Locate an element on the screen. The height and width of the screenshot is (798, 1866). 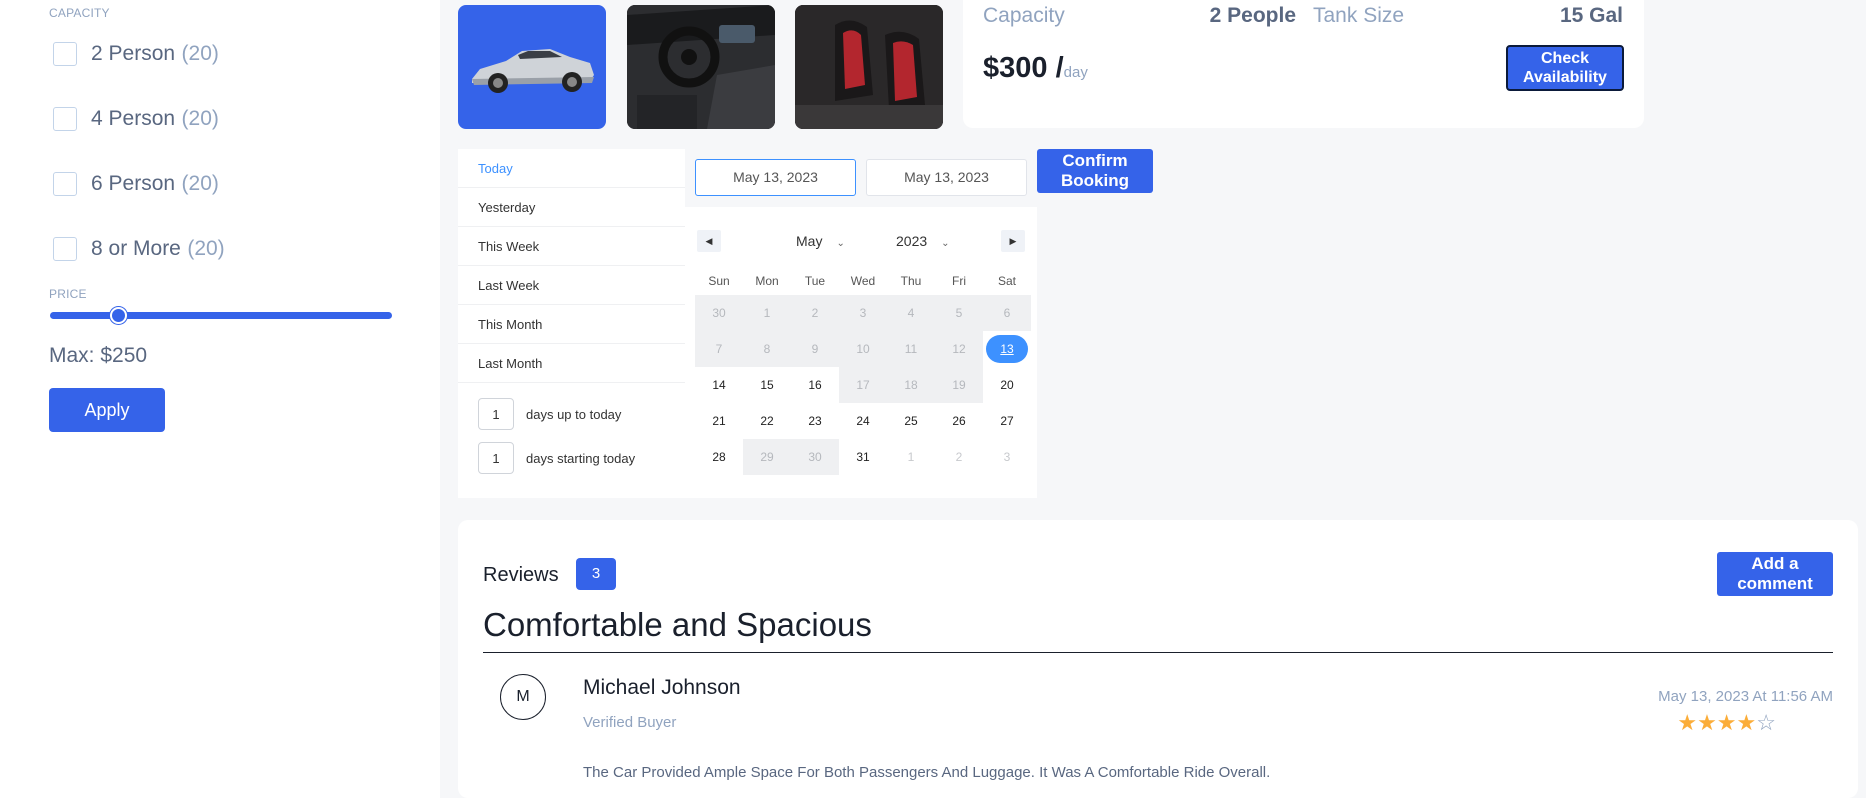
capacity-option-4-person: 4 Person (20) is located at coordinates (136, 119).